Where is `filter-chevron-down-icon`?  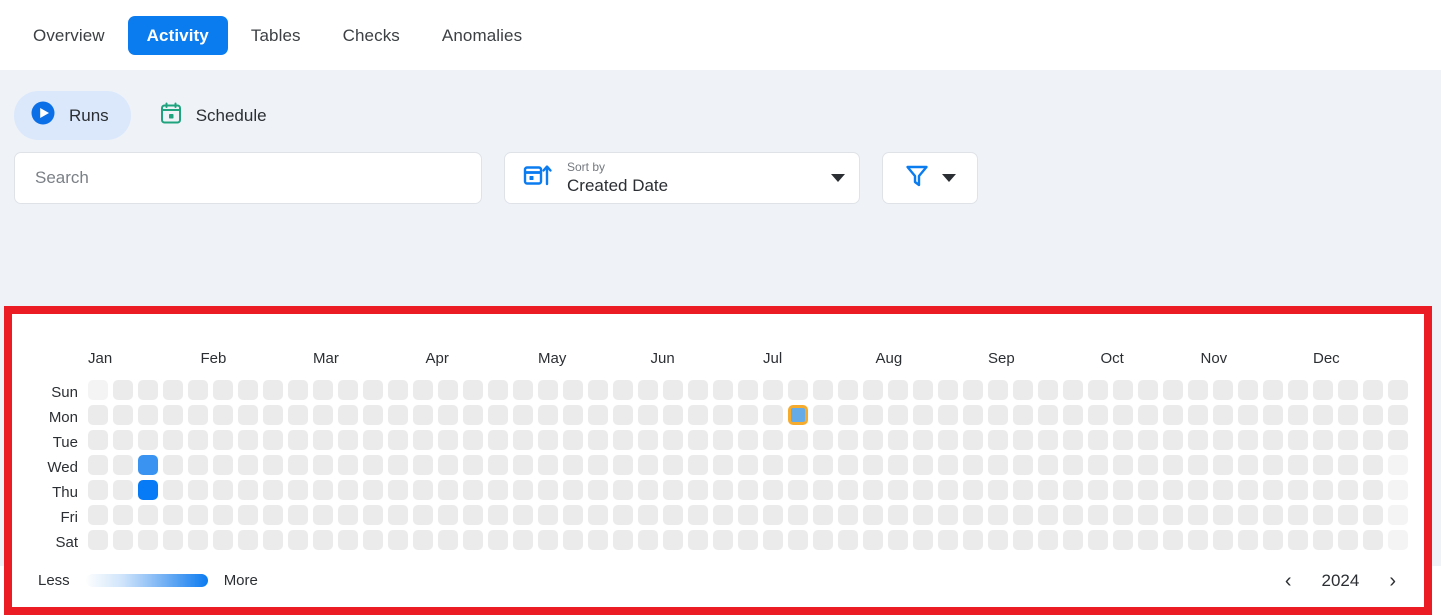
filter-chevron-down-icon is located at coordinates (949, 178).